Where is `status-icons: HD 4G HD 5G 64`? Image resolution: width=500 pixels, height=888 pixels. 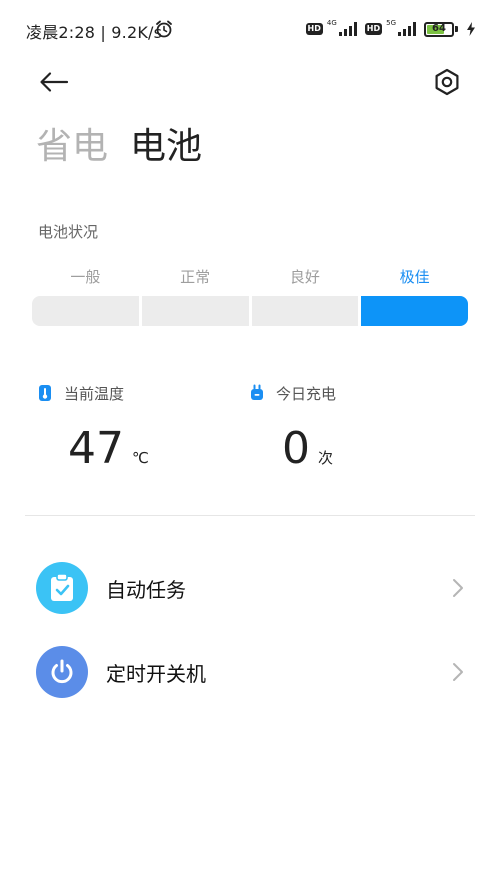
status-icons: HD 4G HD 5G 64 is located at coordinates (390, 29).